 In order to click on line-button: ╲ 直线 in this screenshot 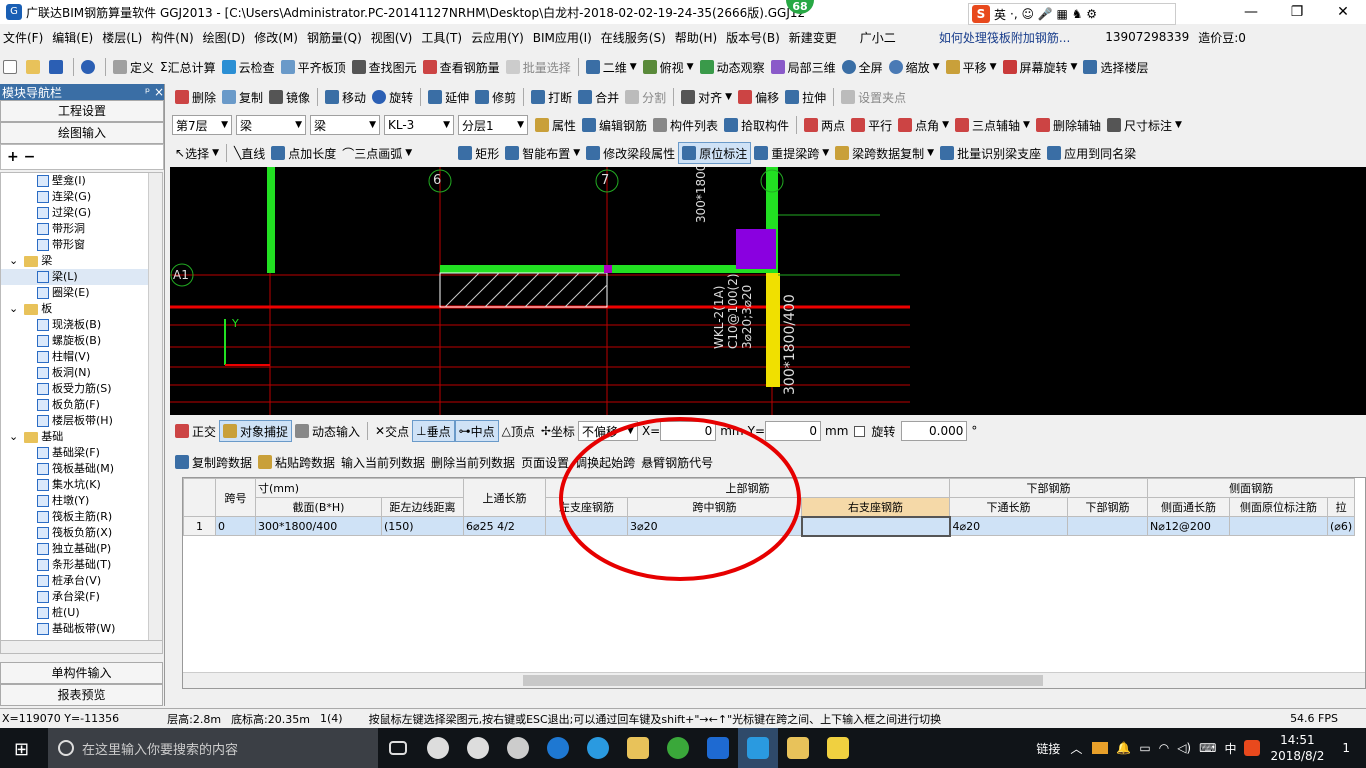, I will do `click(249, 153)`.